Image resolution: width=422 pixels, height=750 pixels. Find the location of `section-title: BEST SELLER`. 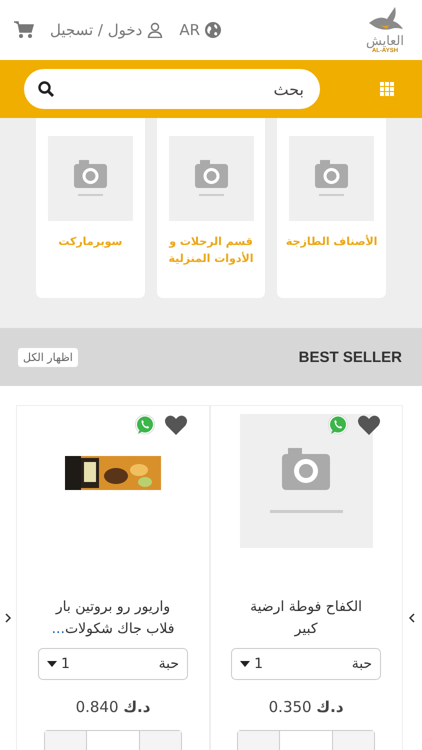

section-title: BEST SELLER is located at coordinates (350, 357).